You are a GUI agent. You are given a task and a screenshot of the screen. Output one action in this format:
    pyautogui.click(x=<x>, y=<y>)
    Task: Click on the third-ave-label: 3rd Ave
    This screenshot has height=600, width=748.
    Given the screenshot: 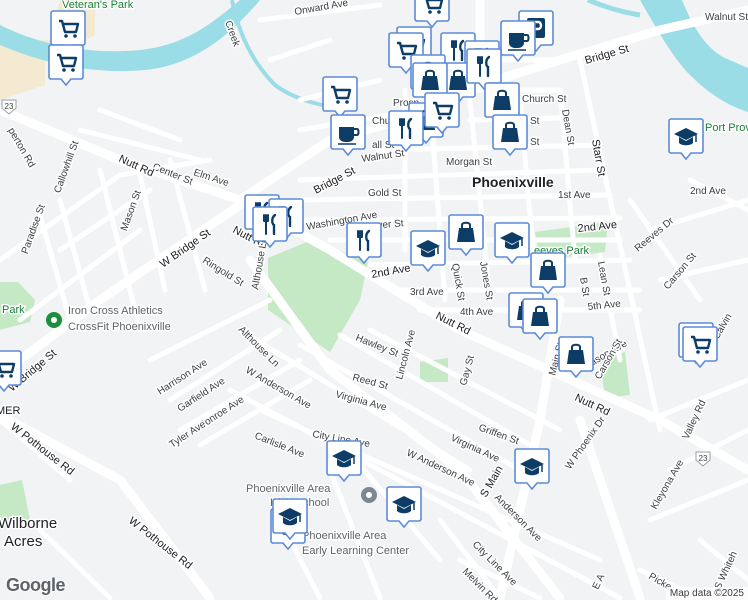 What is the action you would take?
    pyautogui.click(x=427, y=292)
    